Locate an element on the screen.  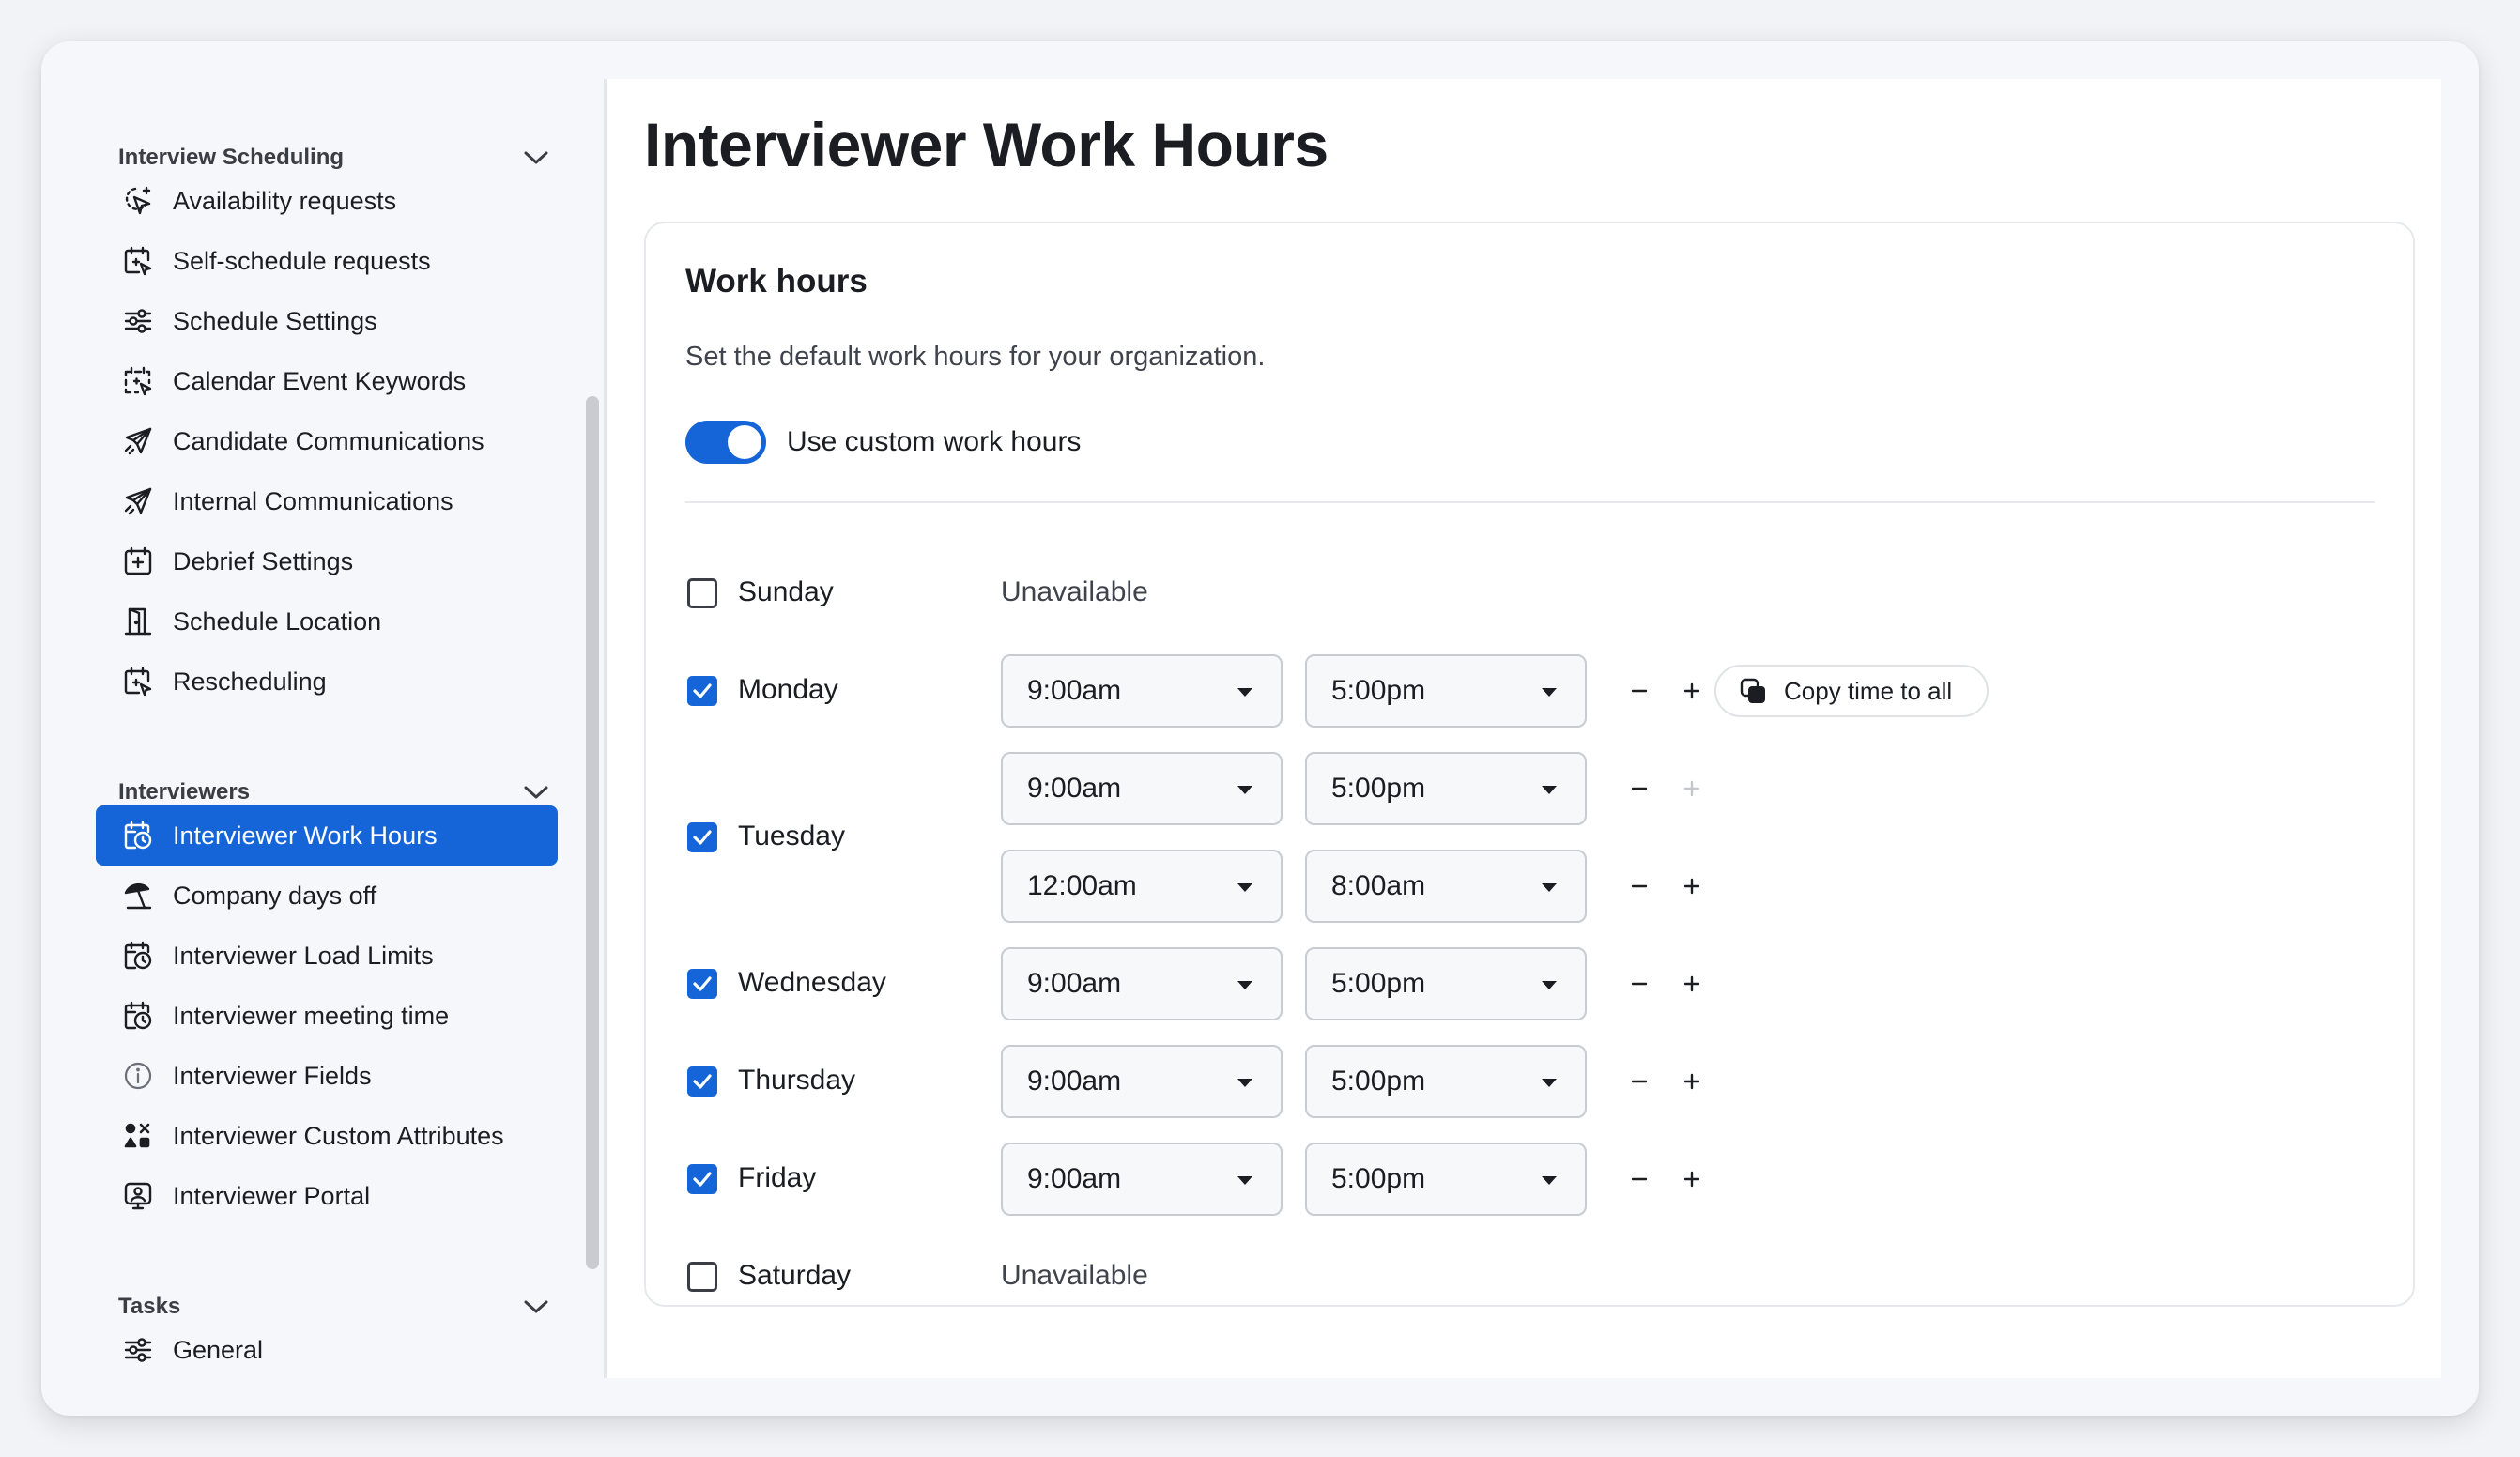
sidebar-item-label: Self-schedule requests is located at coordinates (302, 260).